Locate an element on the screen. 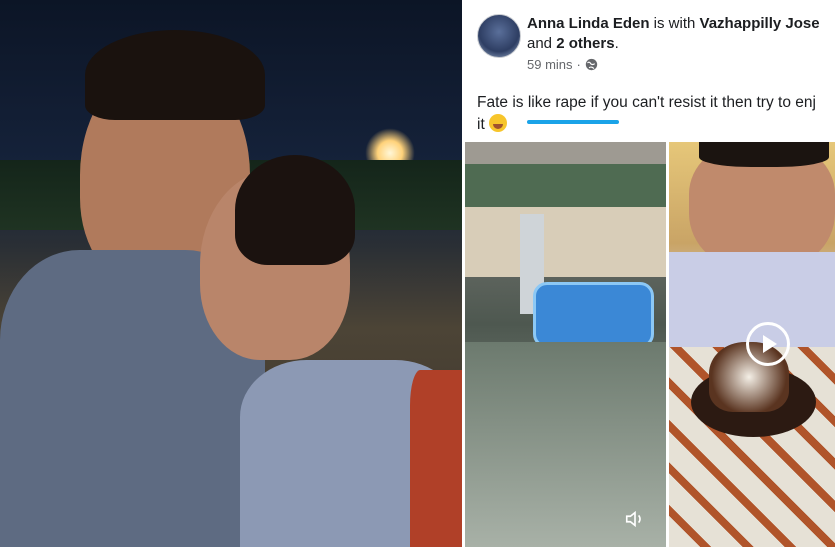  others-link: 2 others is located at coordinates (585, 43).